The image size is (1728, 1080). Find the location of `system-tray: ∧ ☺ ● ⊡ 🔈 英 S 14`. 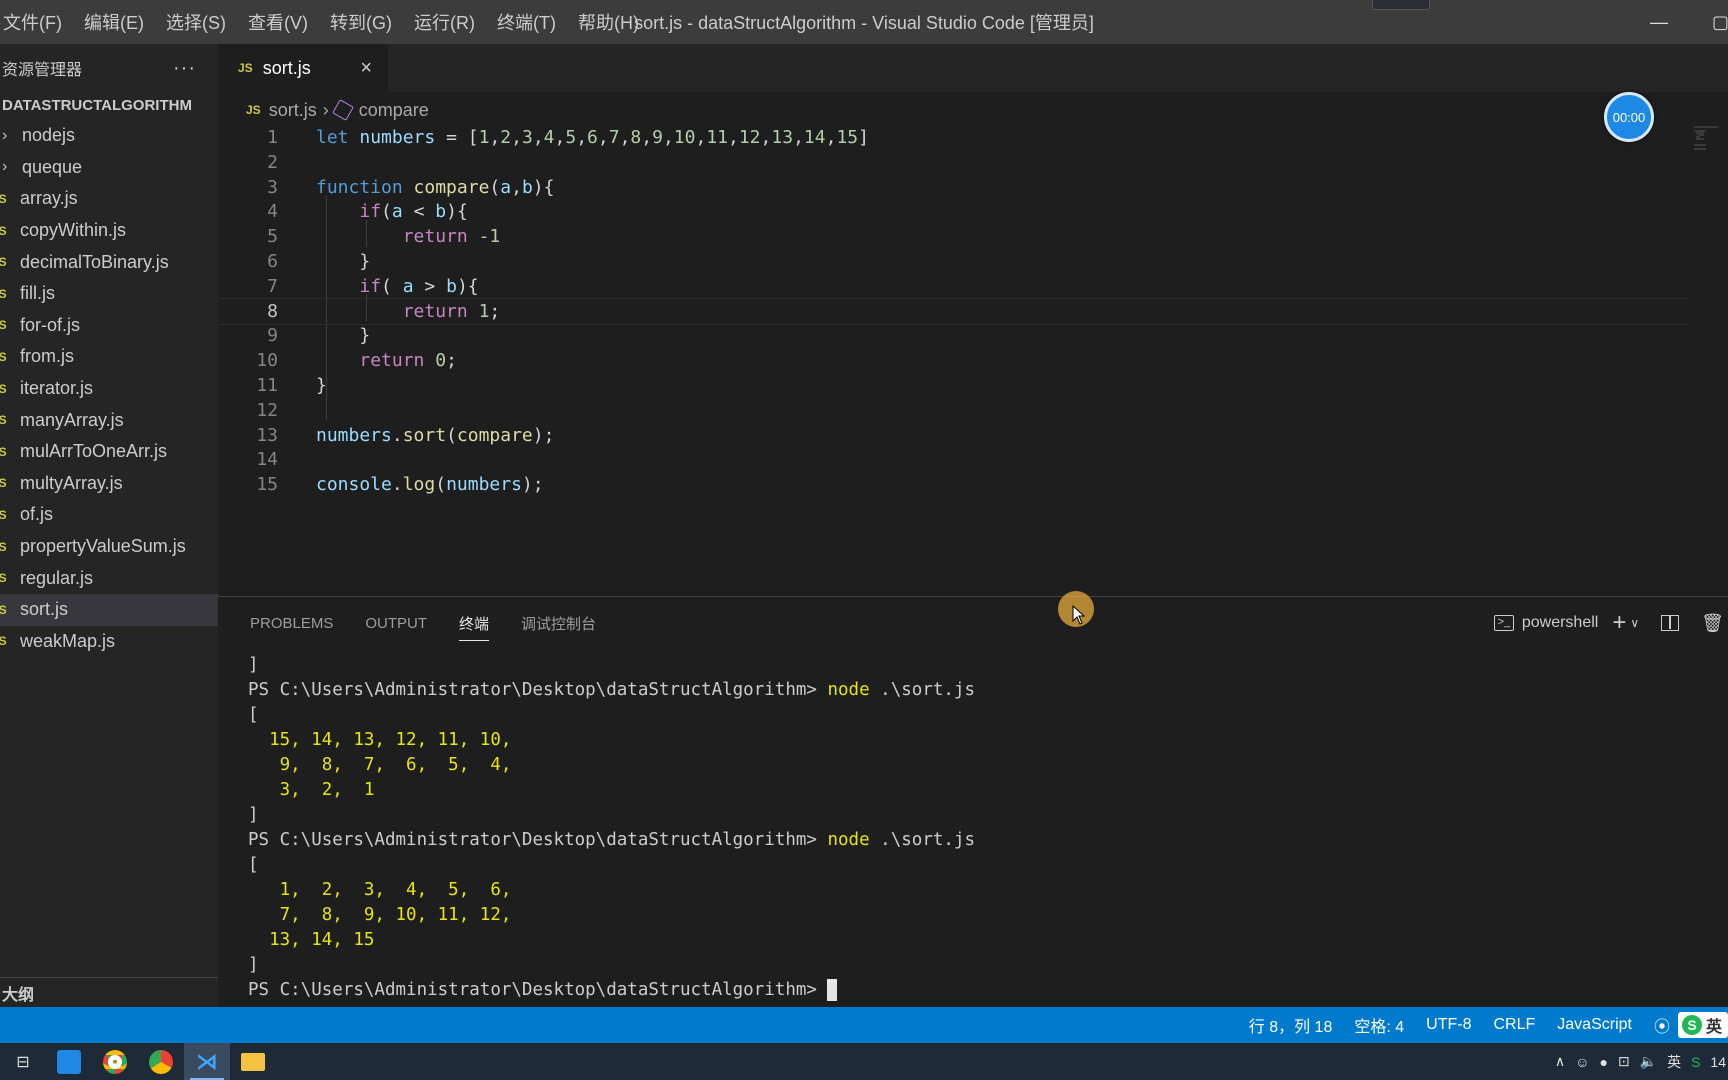

system-tray: ∧ ☺ ● ⊡ 🔈 英 S 14 is located at coordinates (1641, 1061).